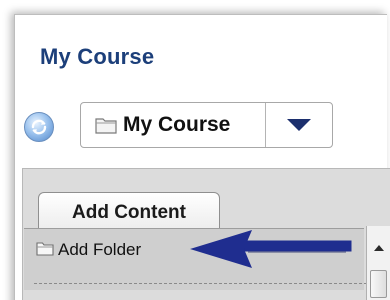 Image resolution: width=390 pixels, height=300 pixels. What do you see at coordinates (203, 283) in the screenshot?
I see `menu-separator` at bounding box center [203, 283].